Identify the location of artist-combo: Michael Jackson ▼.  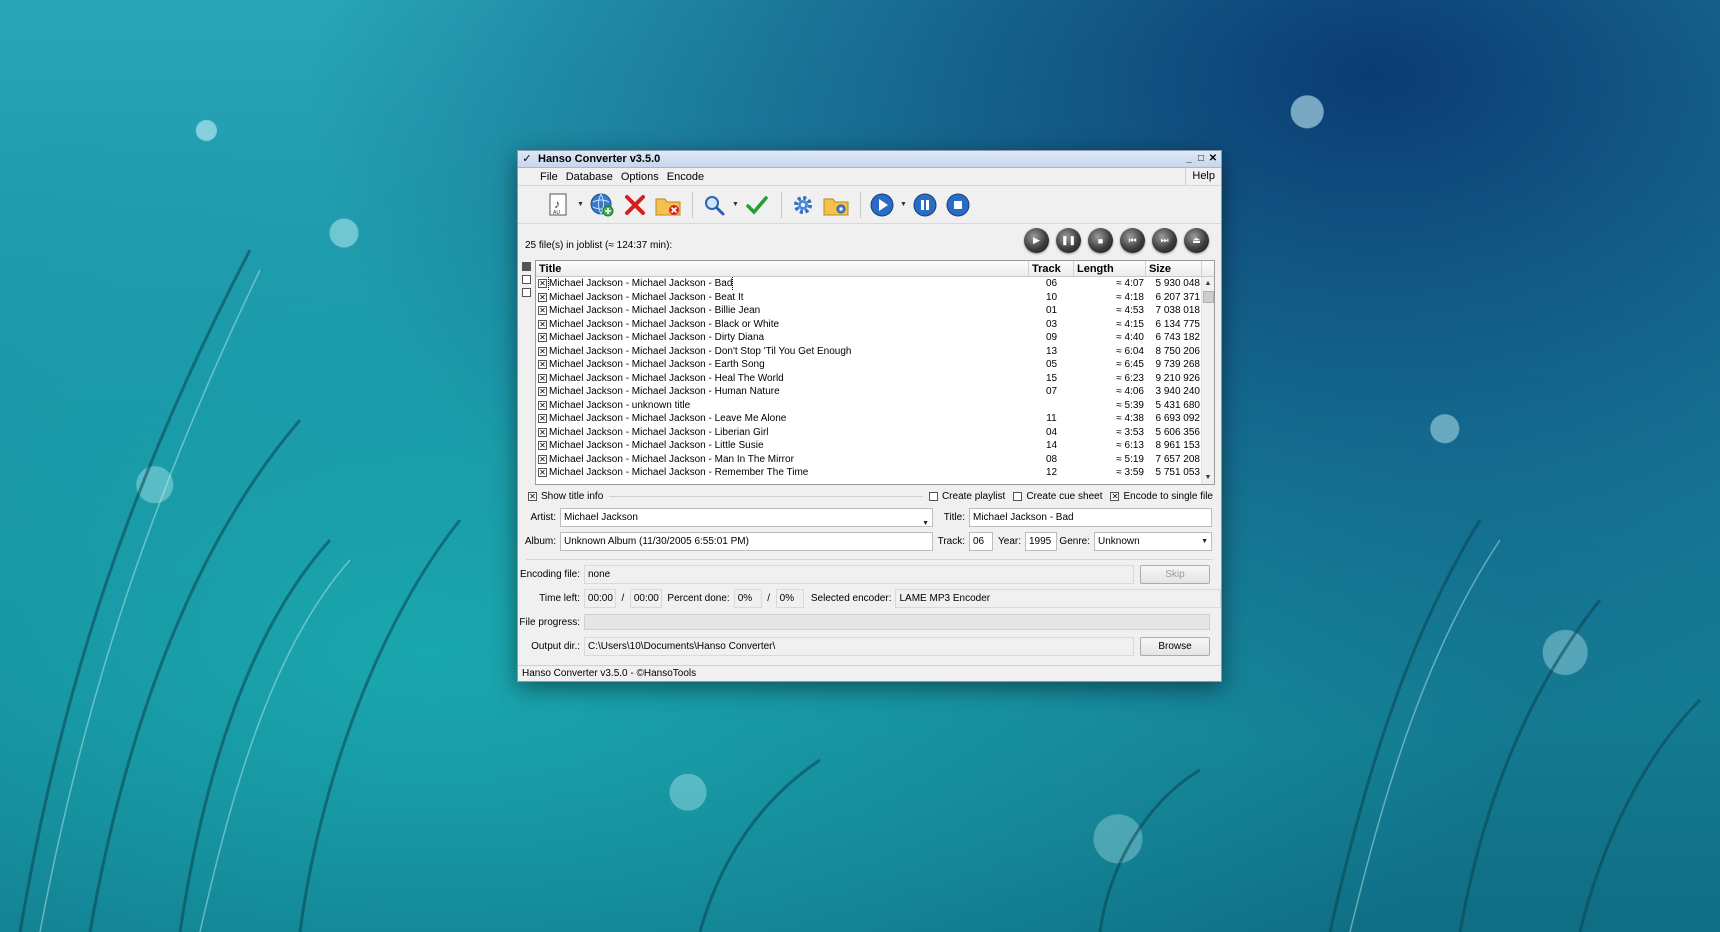
(746, 517).